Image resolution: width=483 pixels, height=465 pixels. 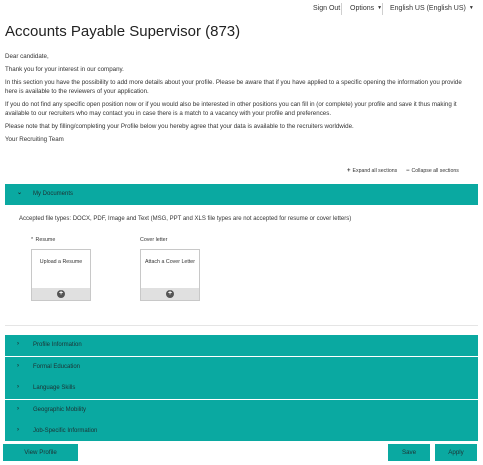 What do you see at coordinates (170, 275) in the screenshot?
I see `cover-letter-upload-card: Attach a Cover Letter +` at bounding box center [170, 275].